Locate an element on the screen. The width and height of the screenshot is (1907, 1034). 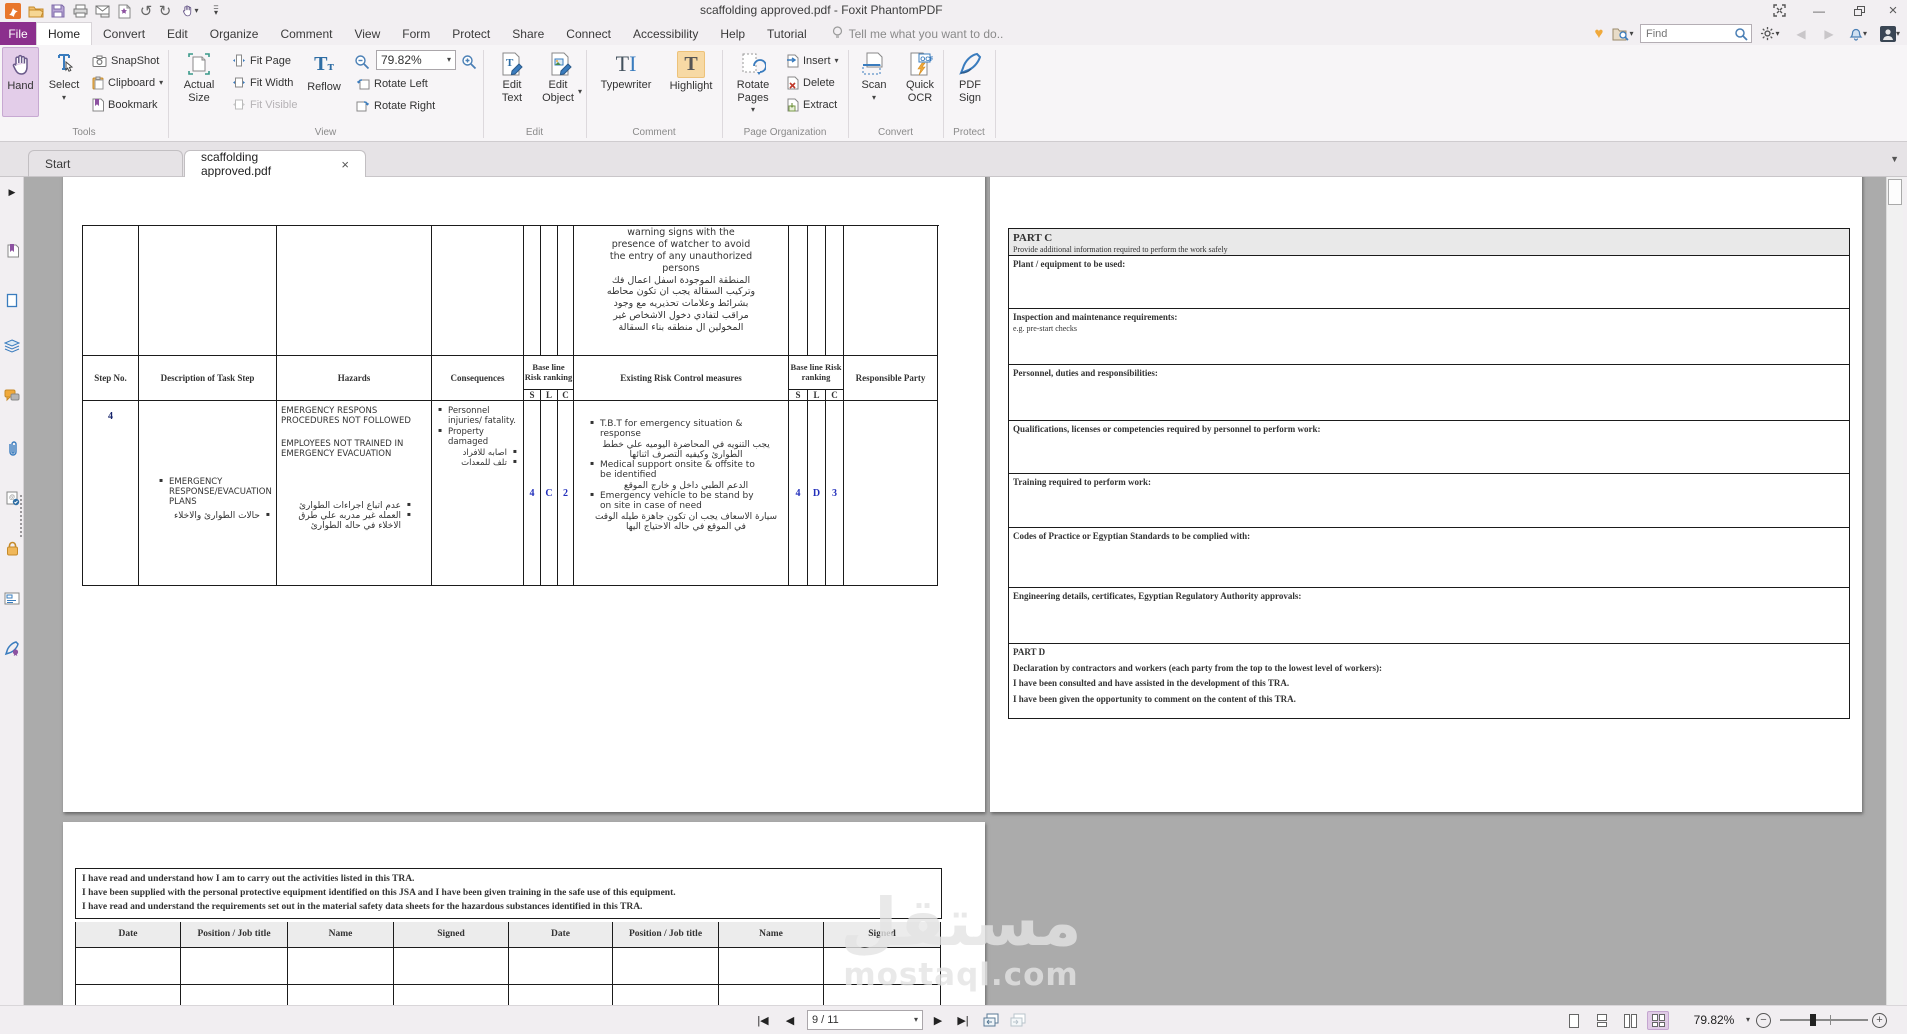
tab-comment: Comment is located at coordinates (306, 33).